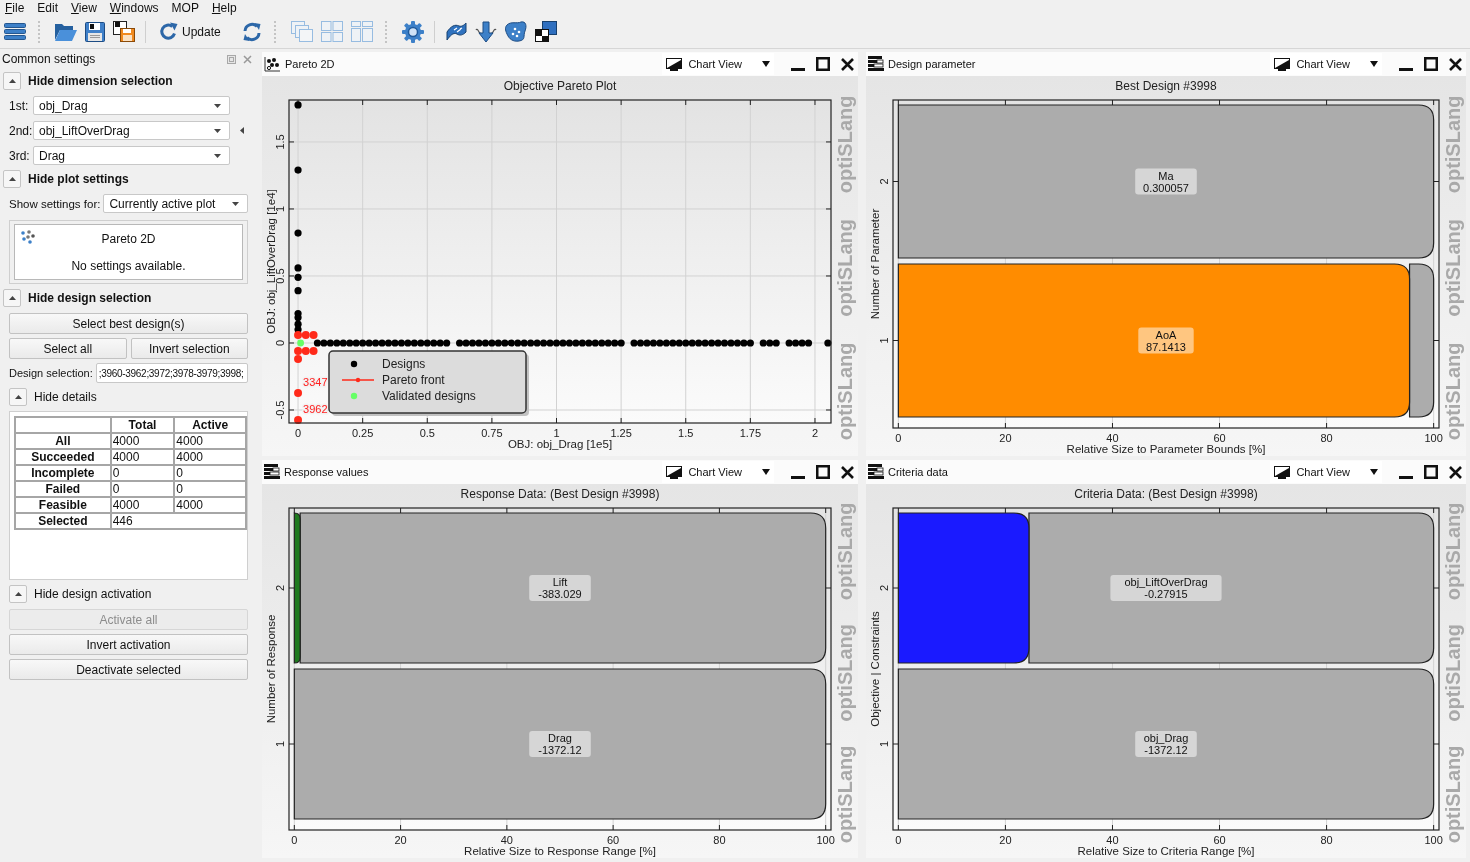 Image resolution: width=1470 pixels, height=862 pixels. What do you see at coordinates (190, 31) in the screenshot?
I see `update-button: Update` at bounding box center [190, 31].